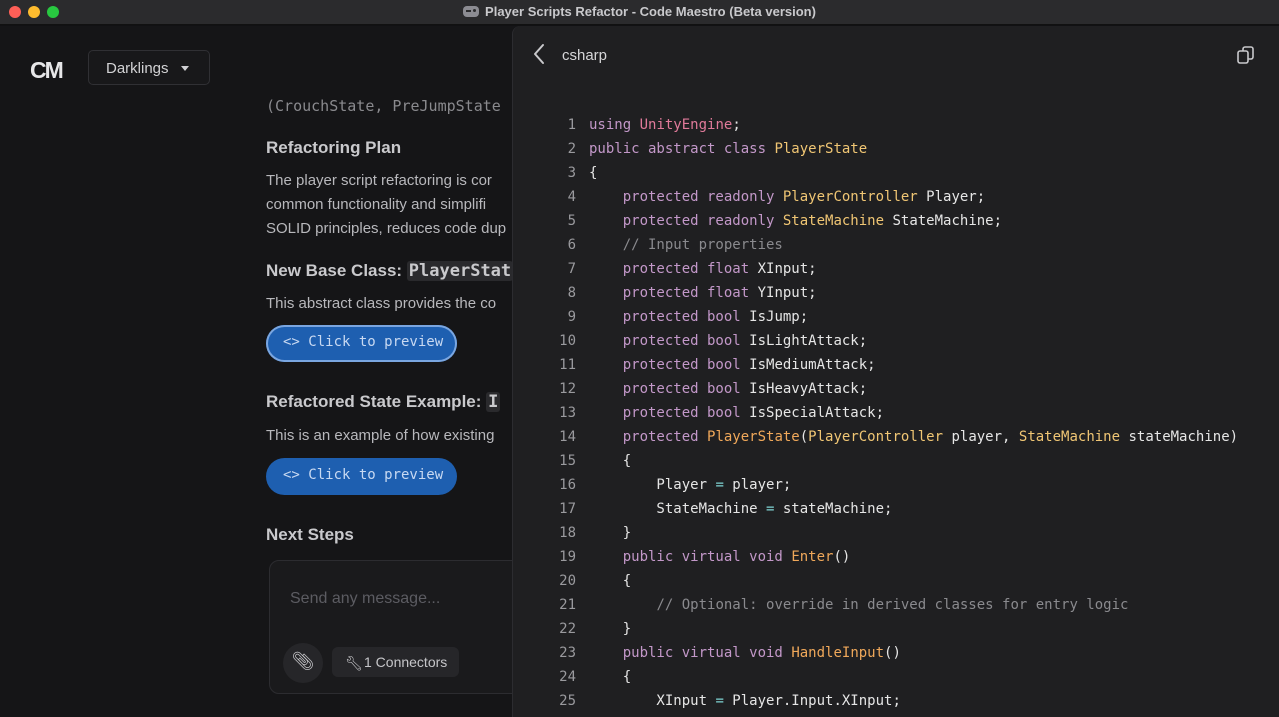 This screenshot has width=1279, height=717. What do you see at coordinates (567, 509) in the screenshot?
I see `line-number: 17` at bounding box center [567, 509].